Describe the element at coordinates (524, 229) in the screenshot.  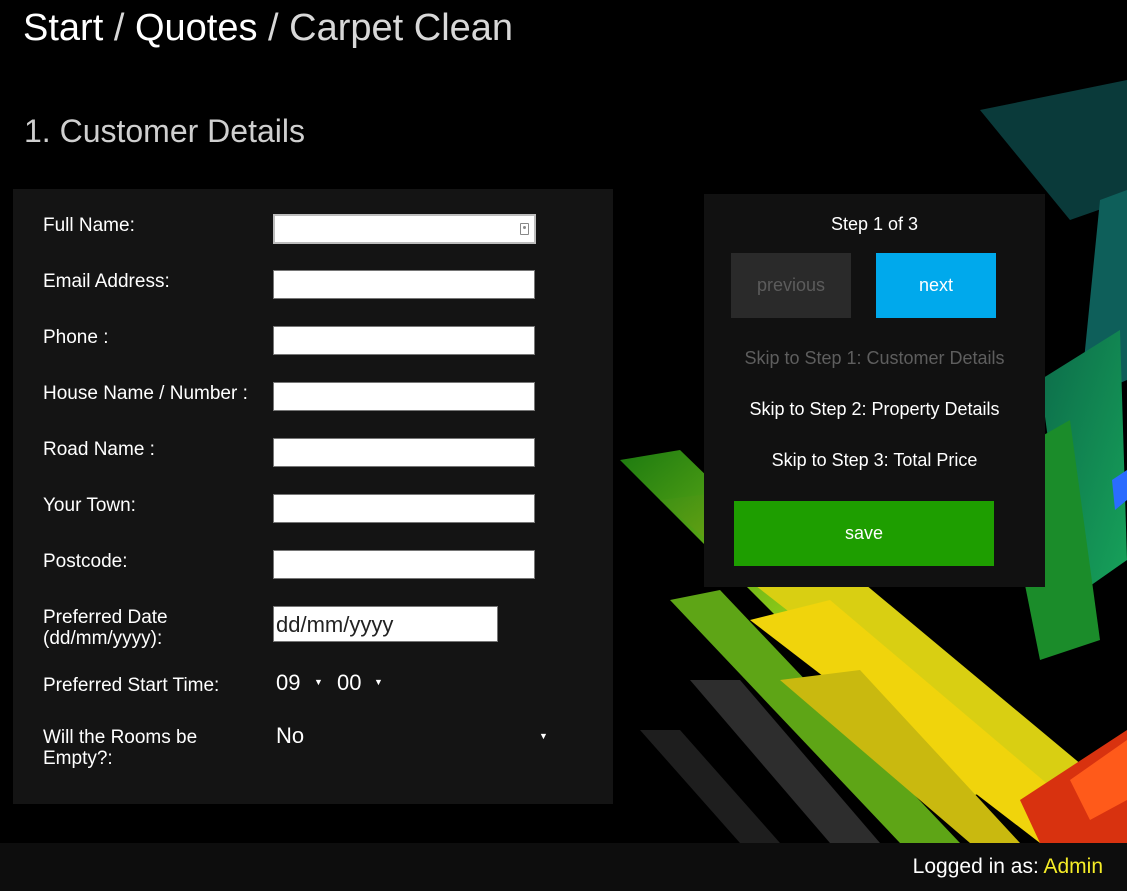
I see `contact-card-icon` at that location.